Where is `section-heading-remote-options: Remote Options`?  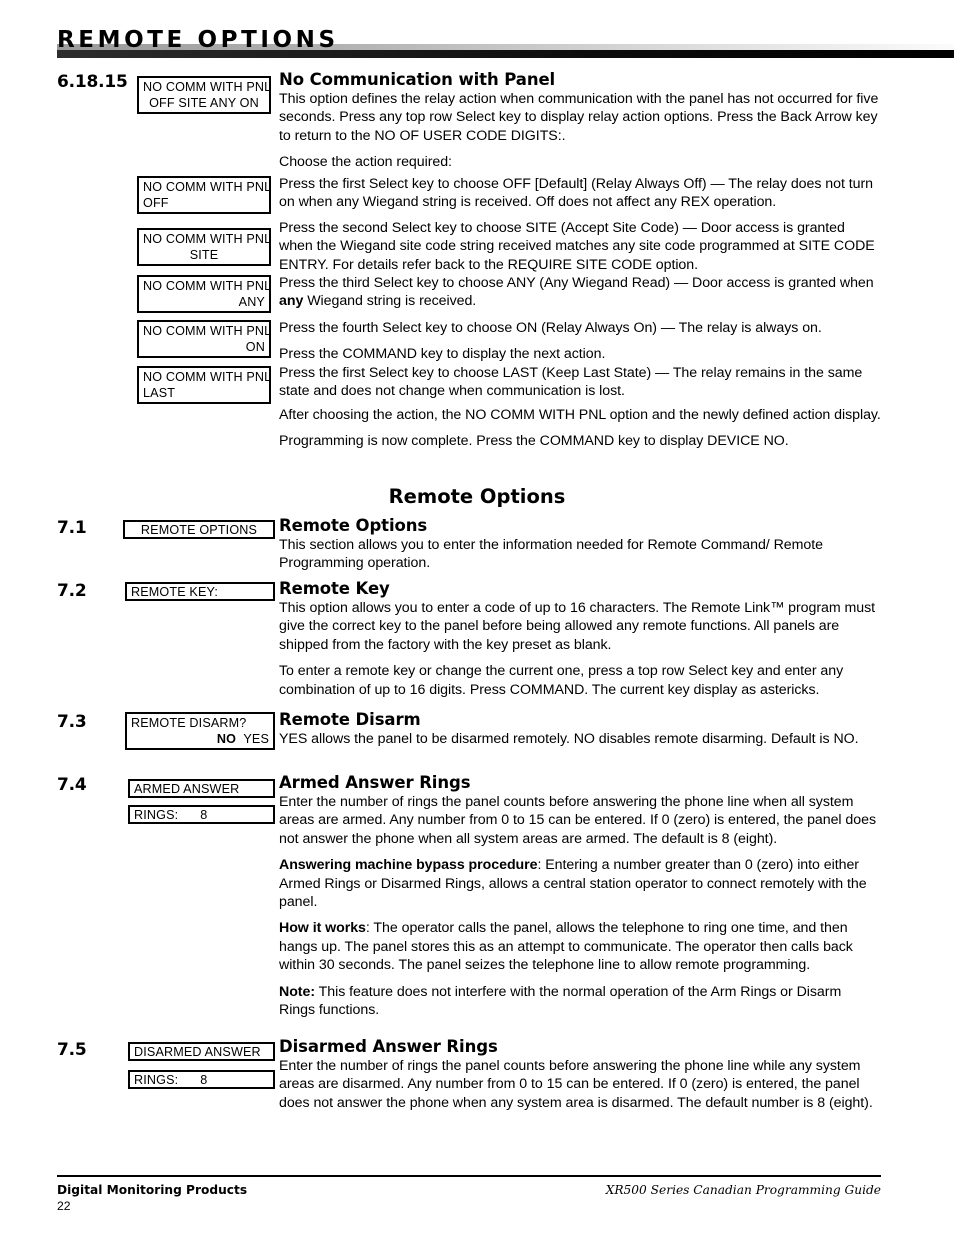
section-heading-remote-options: Remote Options is located at coordinates (353, 525).